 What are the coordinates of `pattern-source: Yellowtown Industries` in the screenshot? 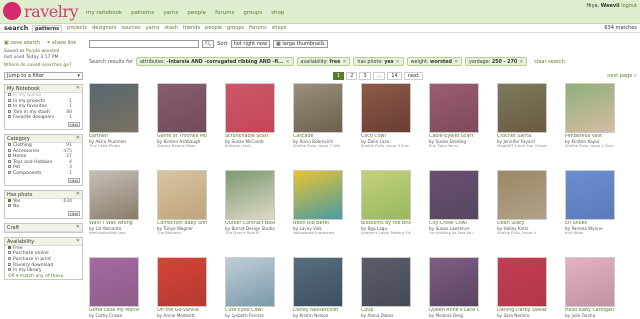 It's located at (318, 233).